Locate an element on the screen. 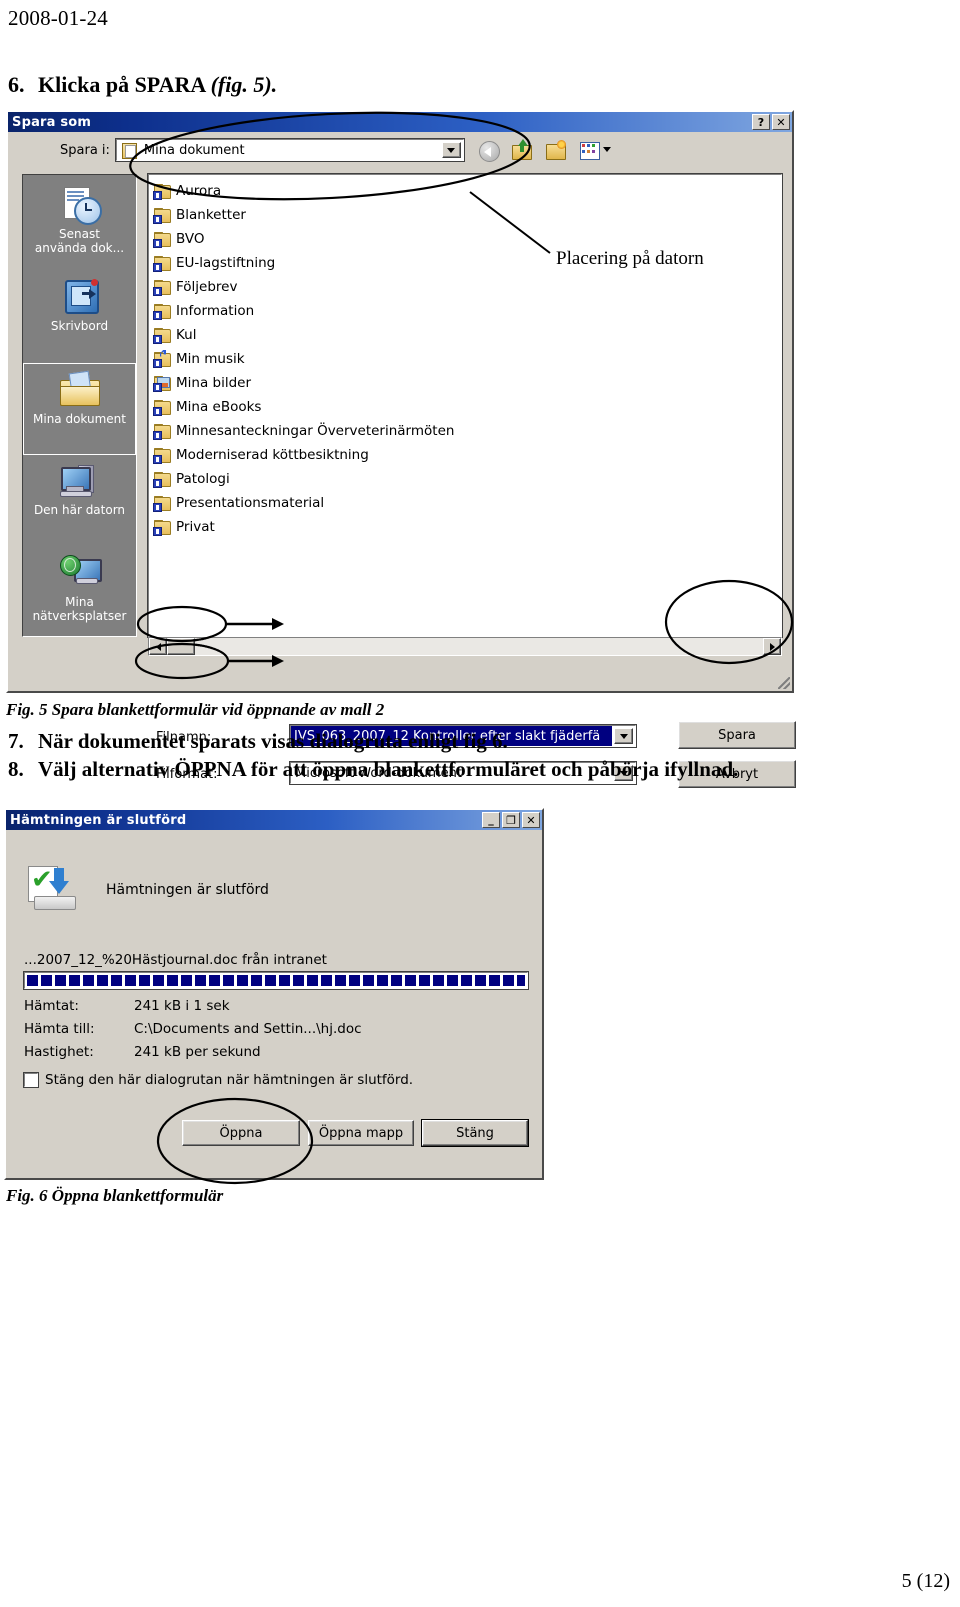 This screenshot has width=960, height=1607. my-documents-icon is located at coordinates (80, 390).